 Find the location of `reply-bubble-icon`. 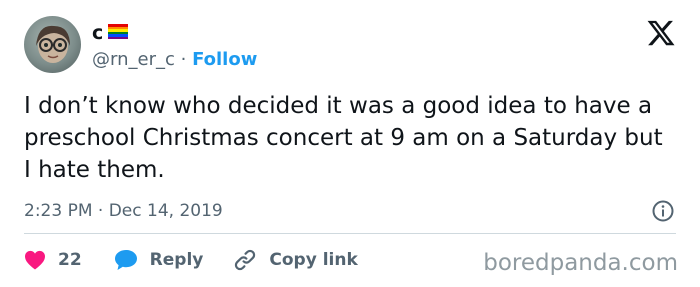

reply-bubble-icon is located at coordinates (125, 260).